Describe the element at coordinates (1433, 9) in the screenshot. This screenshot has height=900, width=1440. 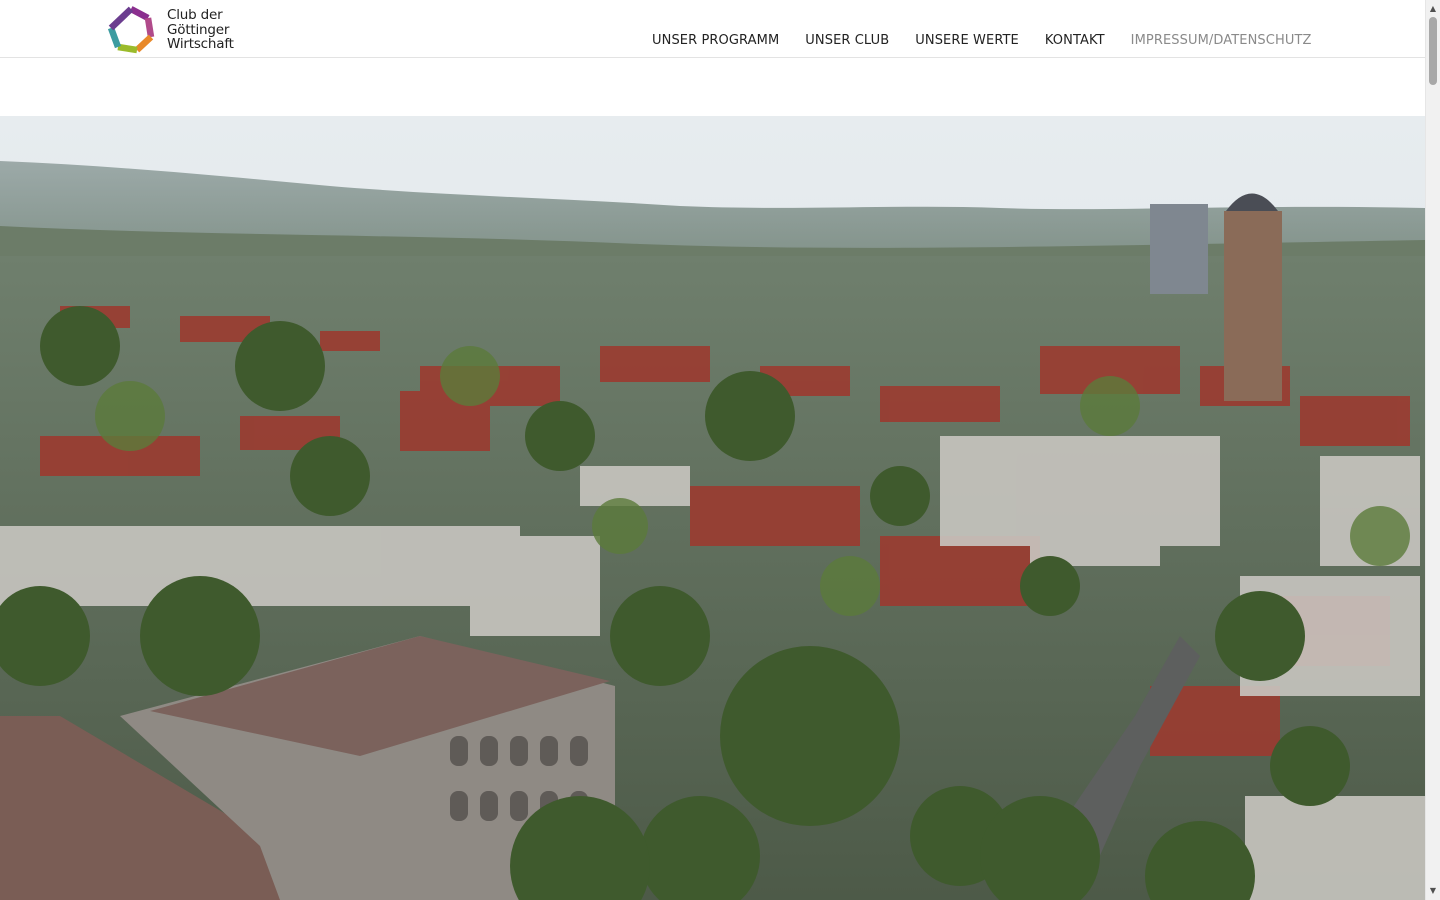
I see `scroll-up-arrow-icon: ▲` at that location.